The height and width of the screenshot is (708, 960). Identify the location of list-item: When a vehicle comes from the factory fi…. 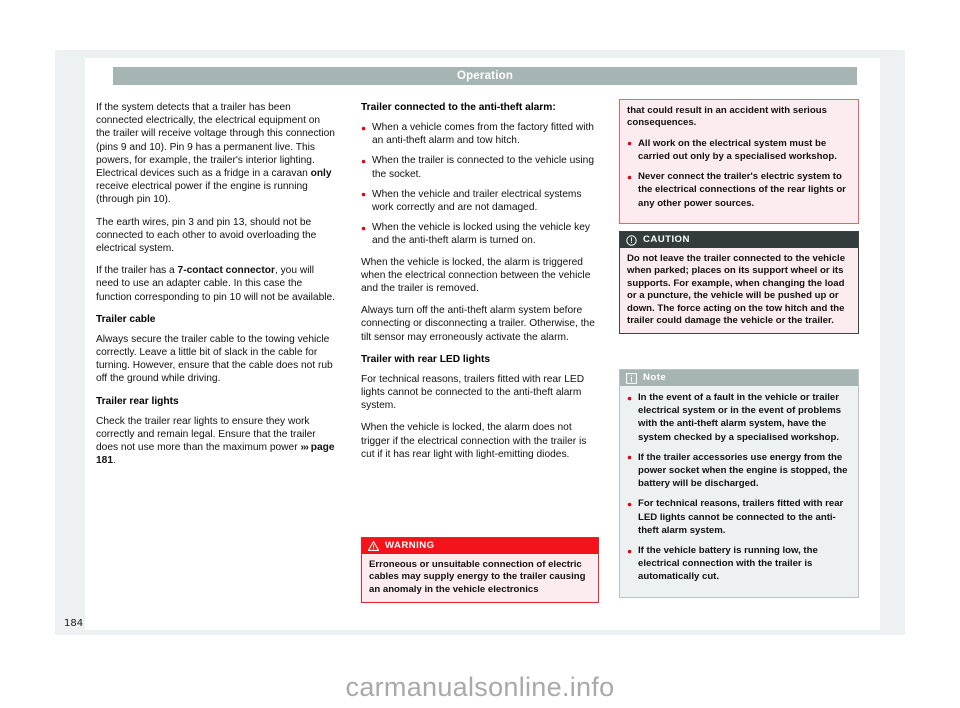
(480, 133).